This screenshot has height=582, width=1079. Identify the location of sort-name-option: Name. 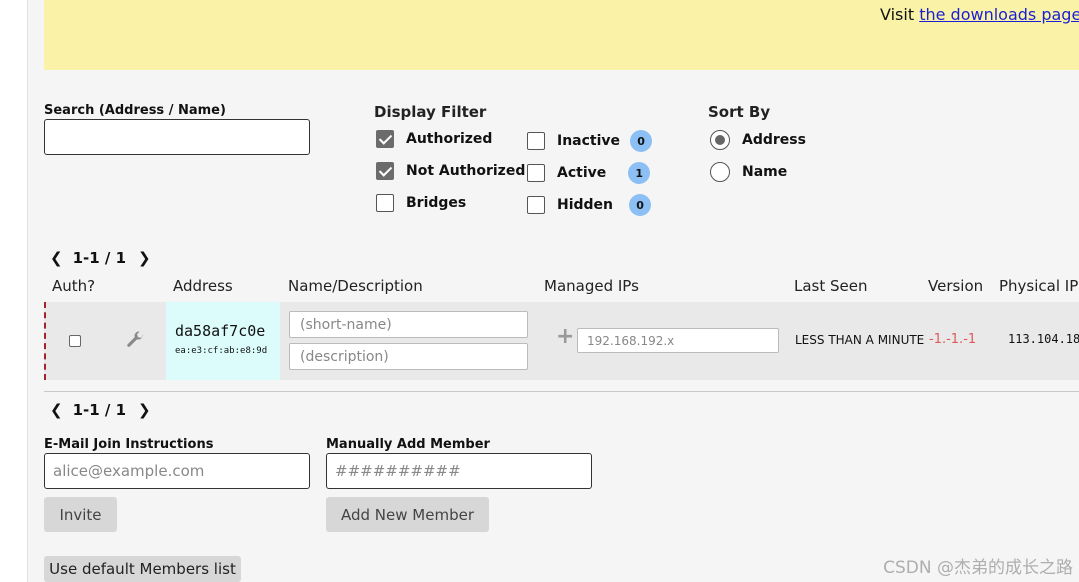
(748, 172).